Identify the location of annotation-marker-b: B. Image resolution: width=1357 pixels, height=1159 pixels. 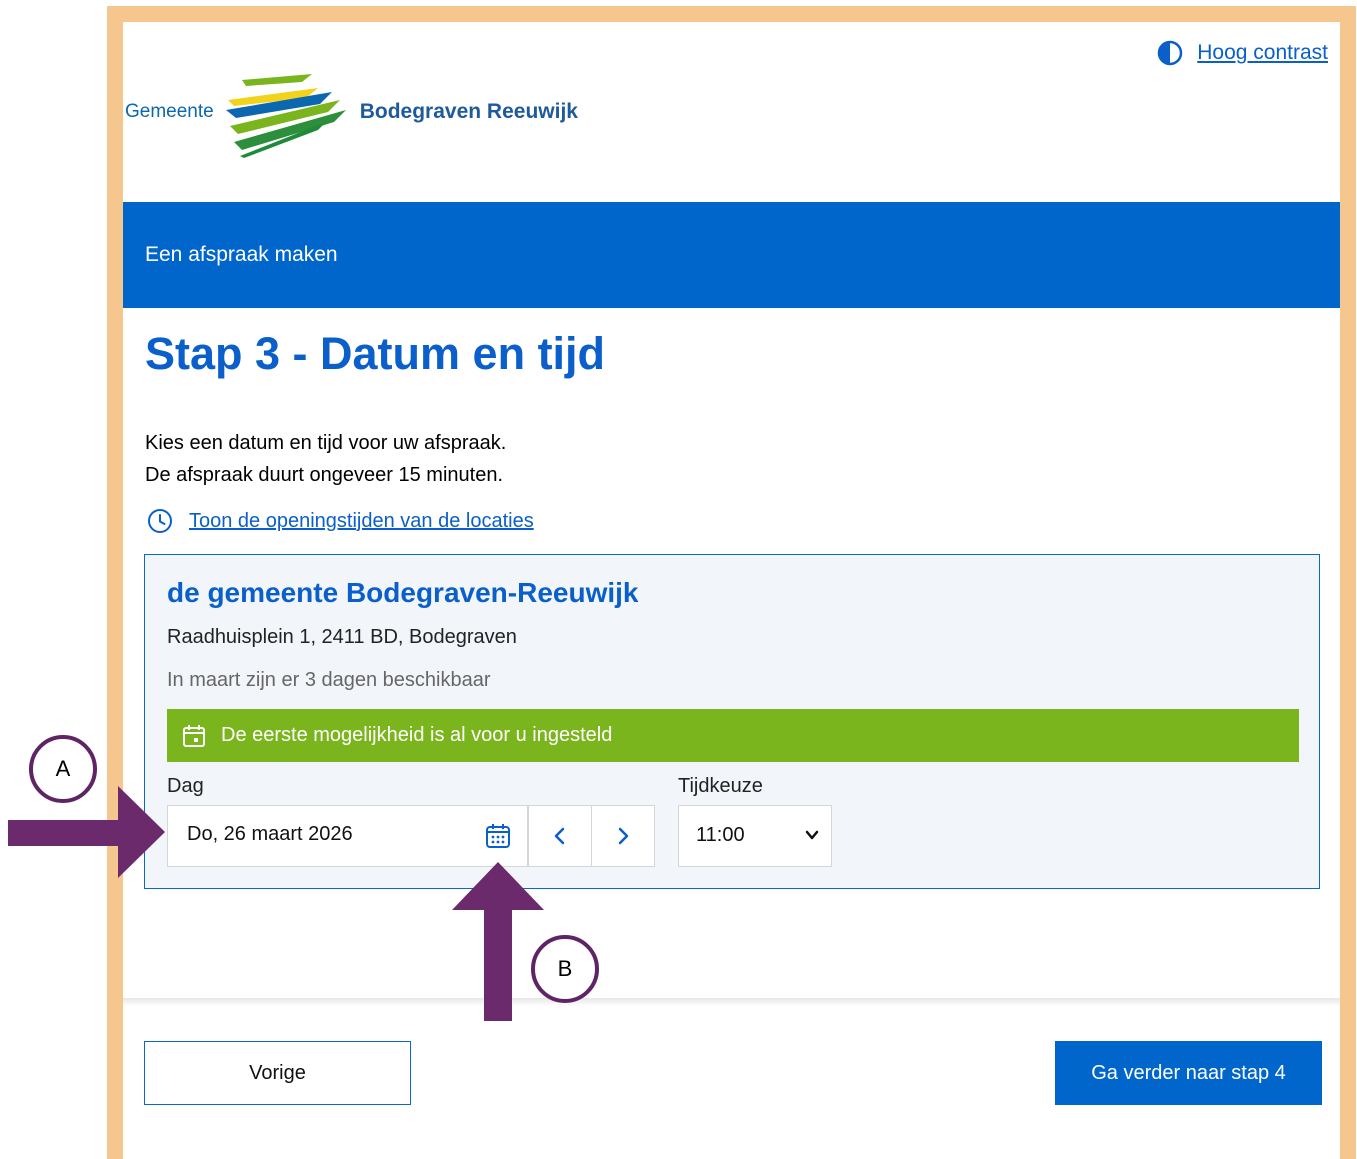
(565, 969).